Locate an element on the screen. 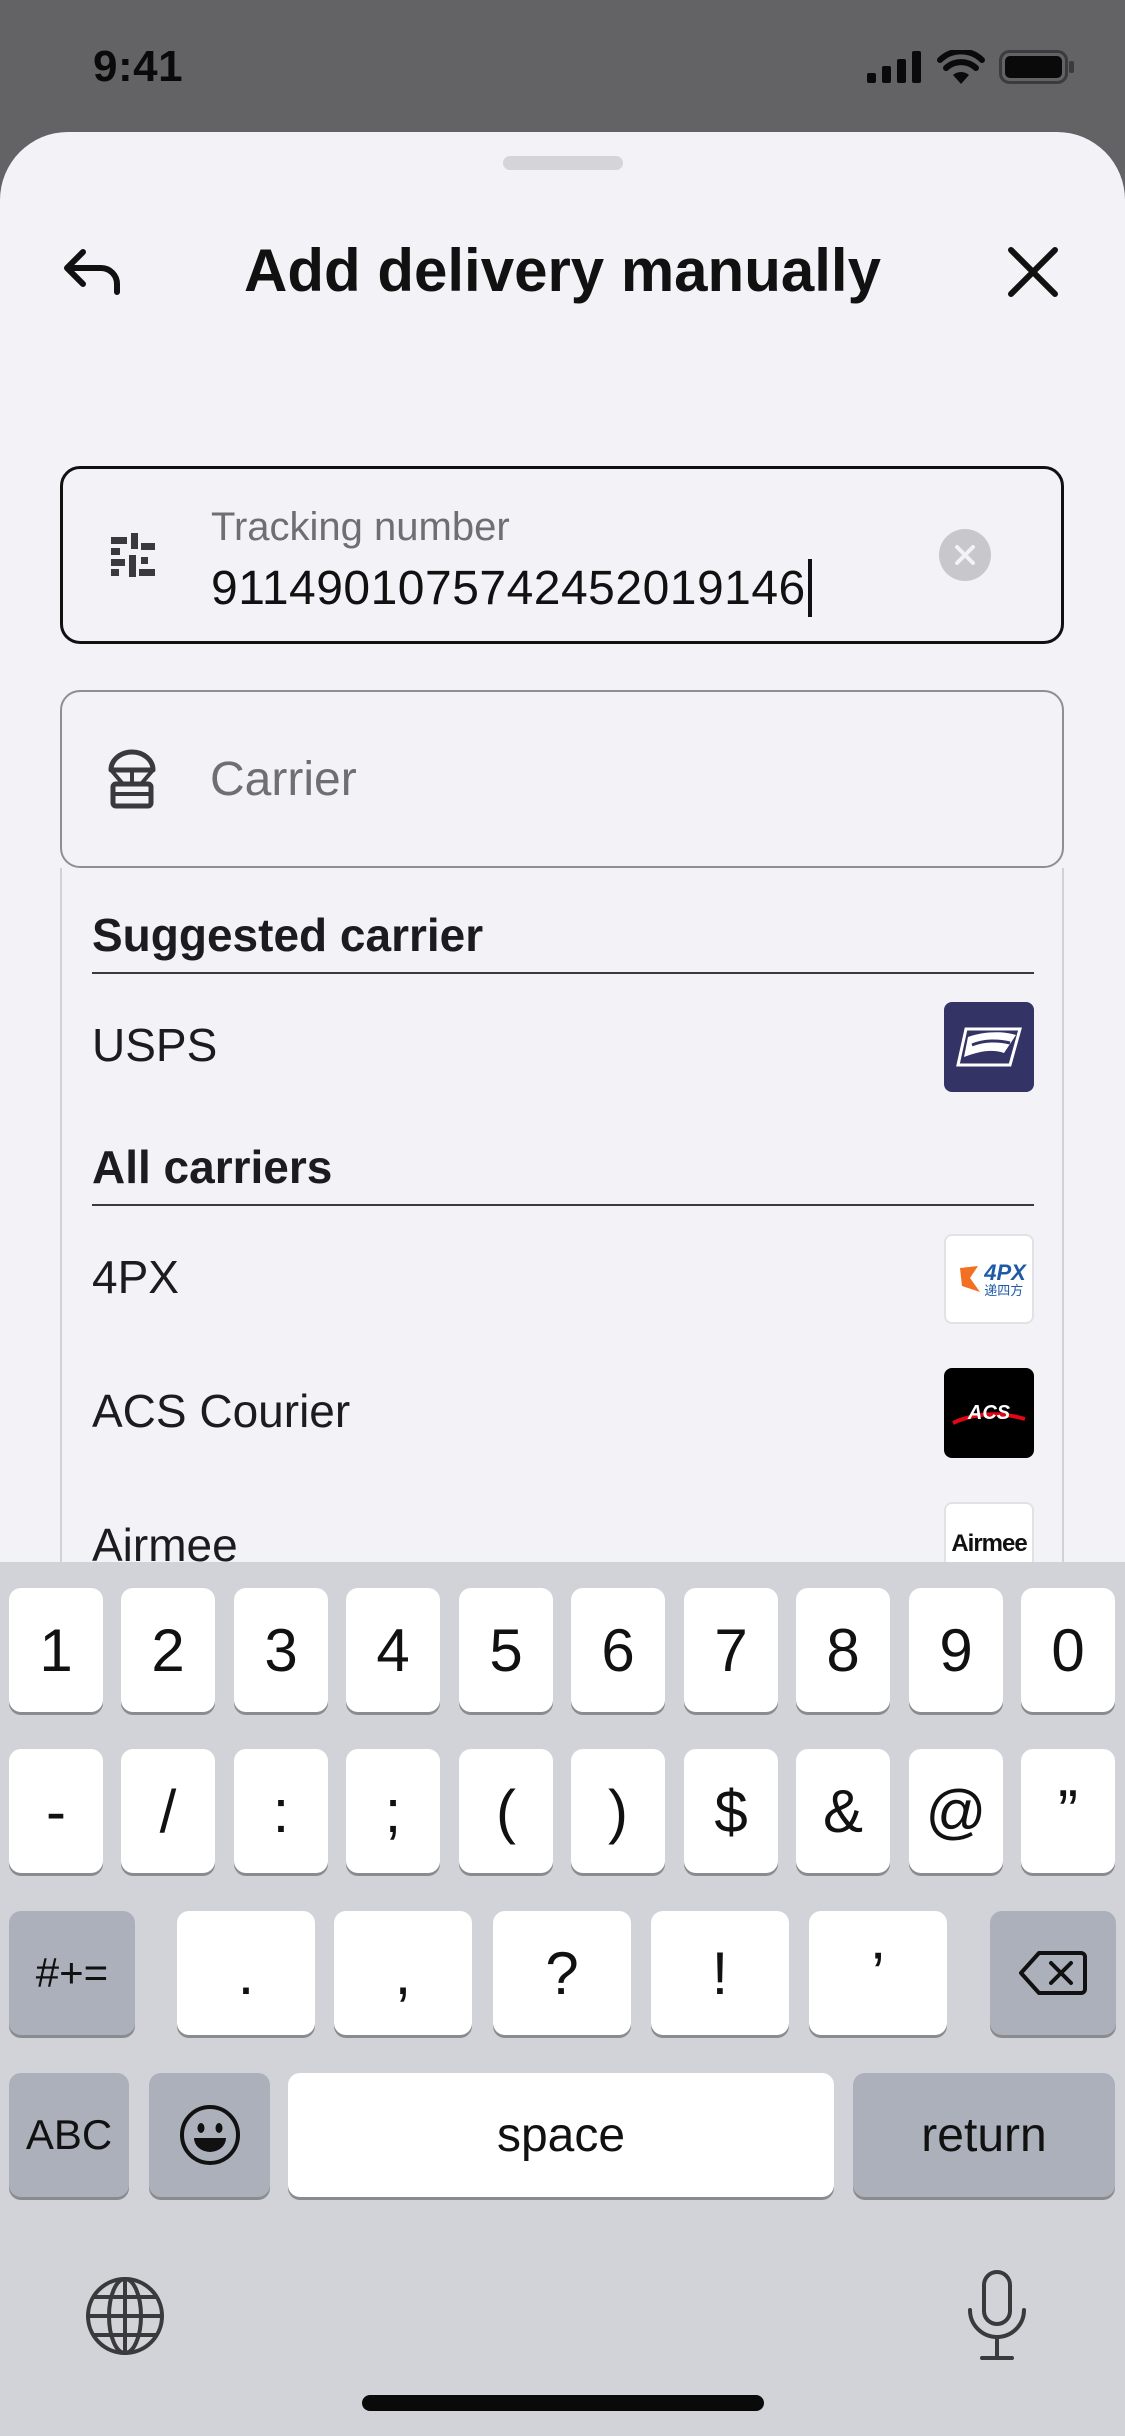 The height and width of the screenshot is (2436, 1125). key-exclamation: ! is located at coordinates (720, 1973).